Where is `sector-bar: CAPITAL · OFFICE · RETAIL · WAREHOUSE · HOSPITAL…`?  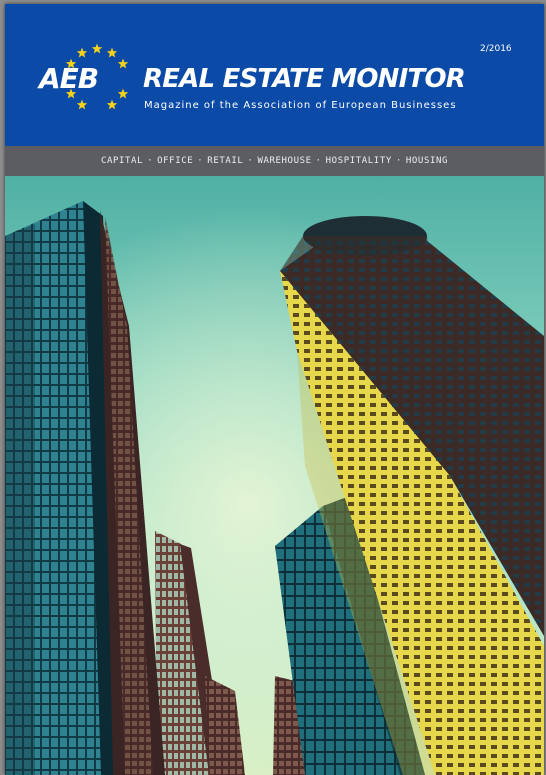
sector-bar: CAPITAL · OFFICE · RETAIL · WAREHOUSE · HOSPITAL… is located at coordinates (274, 161).